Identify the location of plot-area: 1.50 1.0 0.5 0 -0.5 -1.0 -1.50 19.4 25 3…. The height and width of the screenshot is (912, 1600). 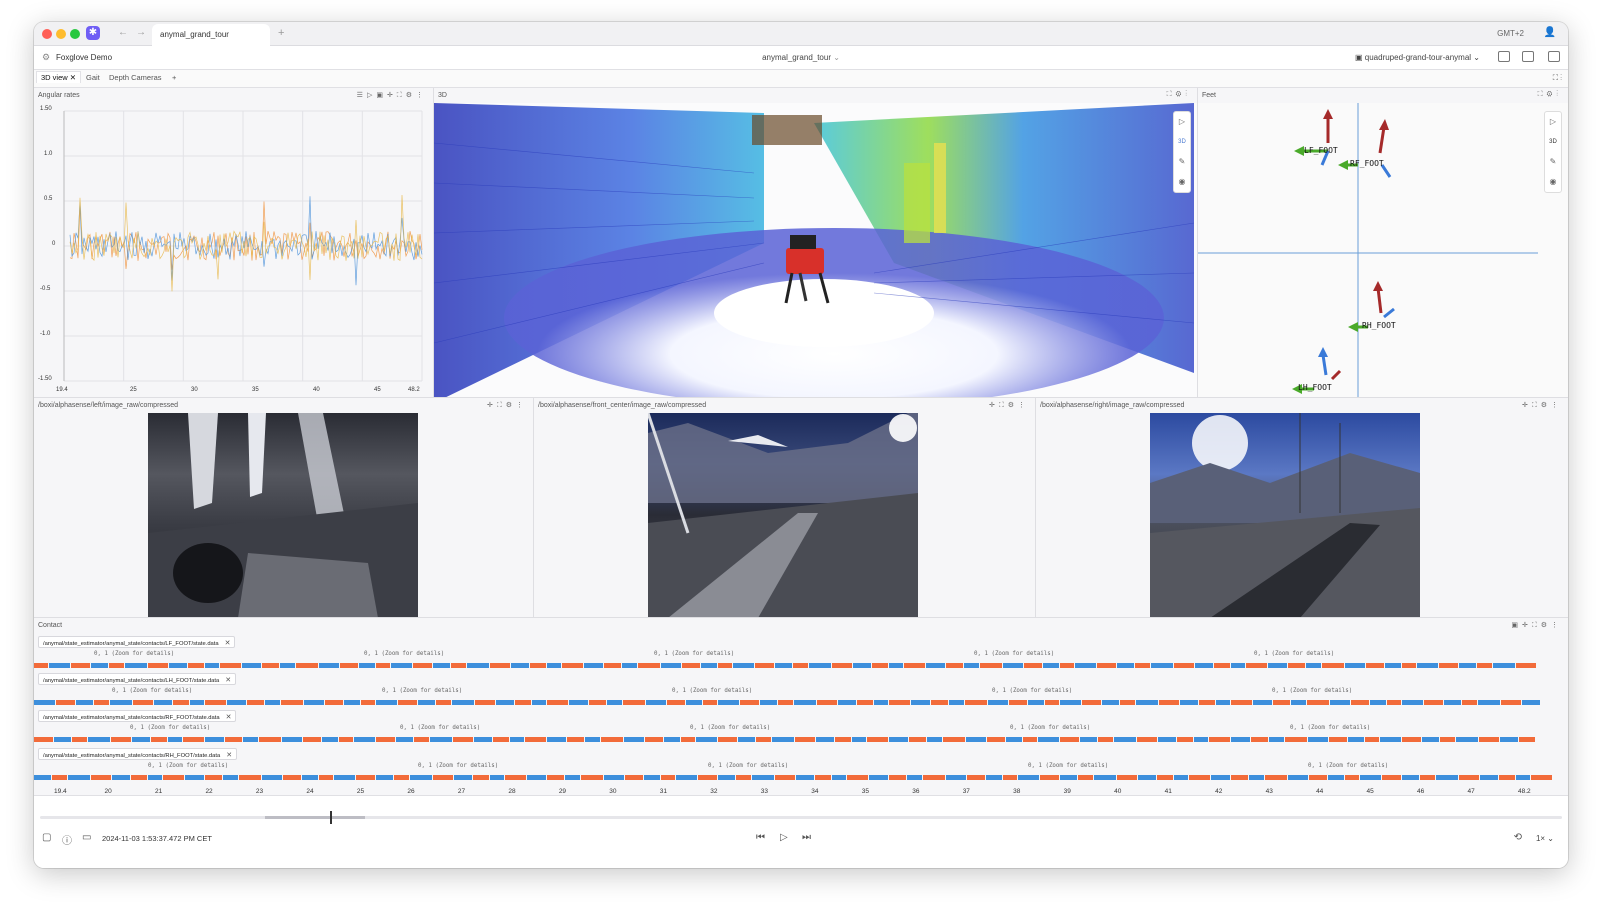
(233, 250).